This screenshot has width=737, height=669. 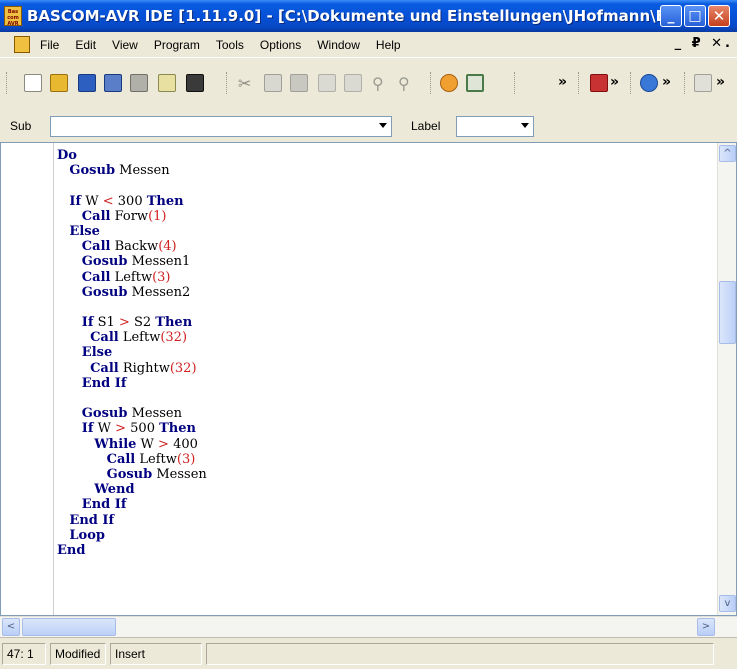 I want to click on code-line: Loop, so click(x=386, y=535).